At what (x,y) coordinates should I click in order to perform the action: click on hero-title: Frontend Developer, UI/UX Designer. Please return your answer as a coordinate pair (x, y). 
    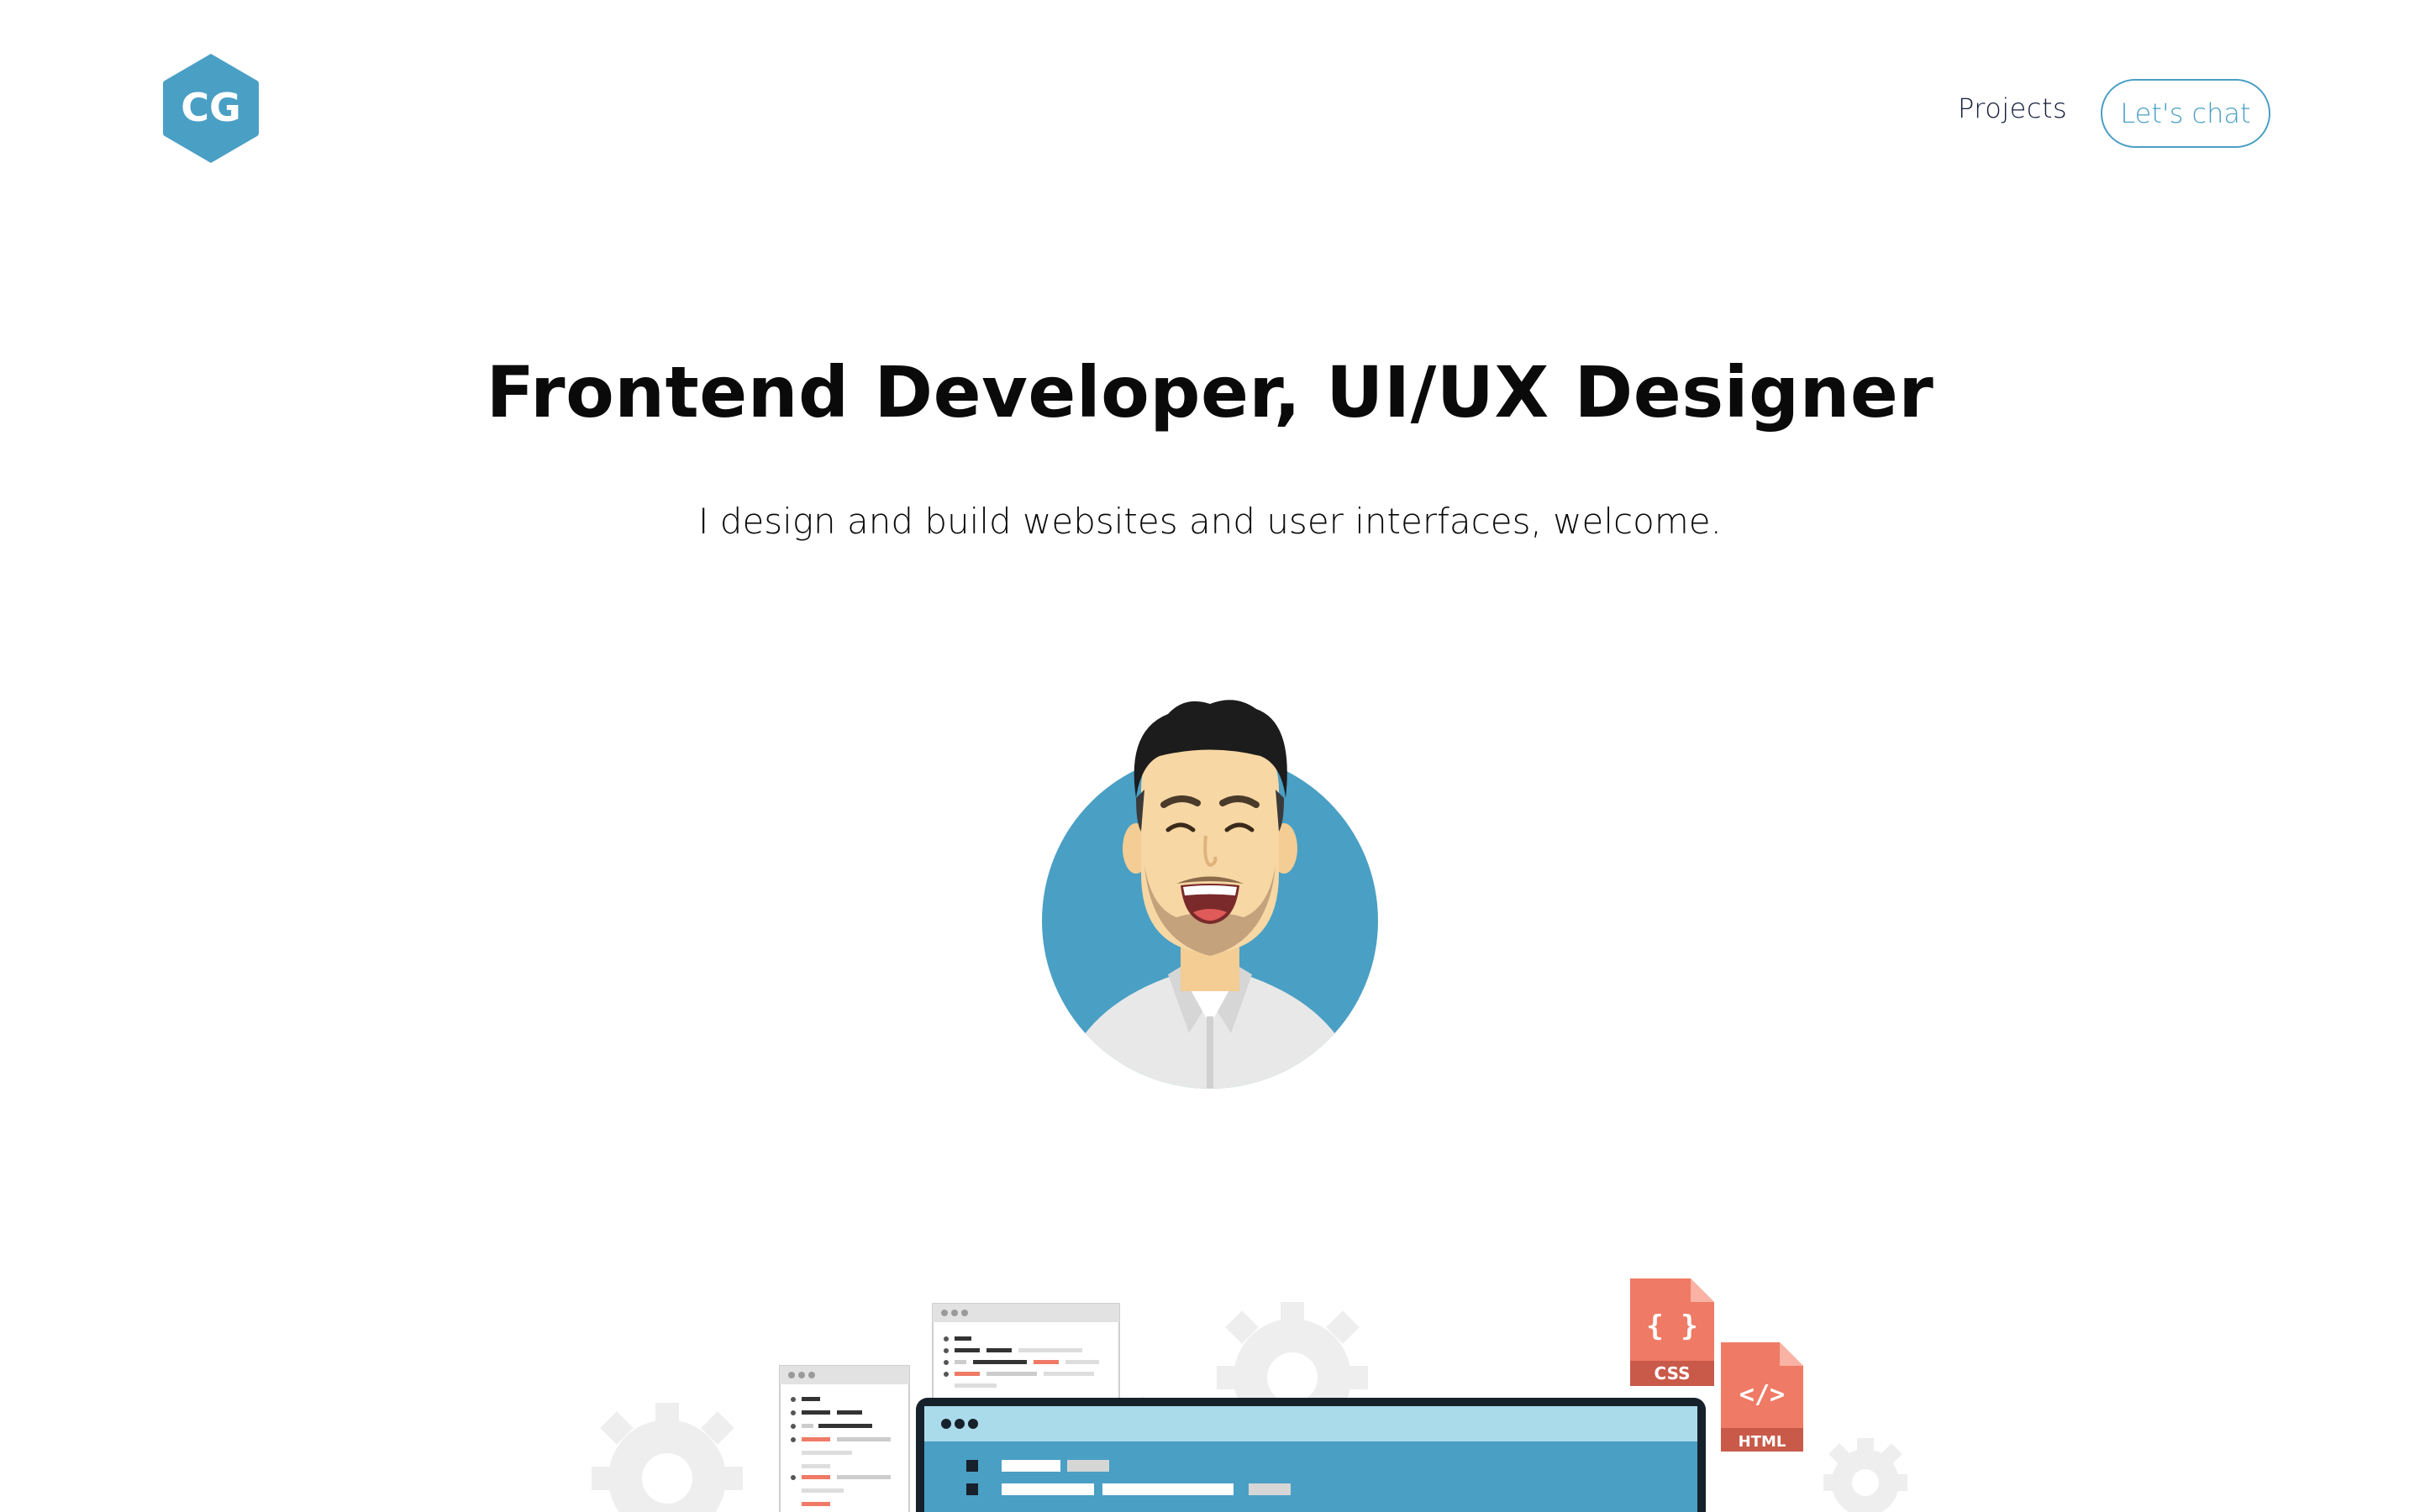
    Looking at the image, I should click on (1210, 392).